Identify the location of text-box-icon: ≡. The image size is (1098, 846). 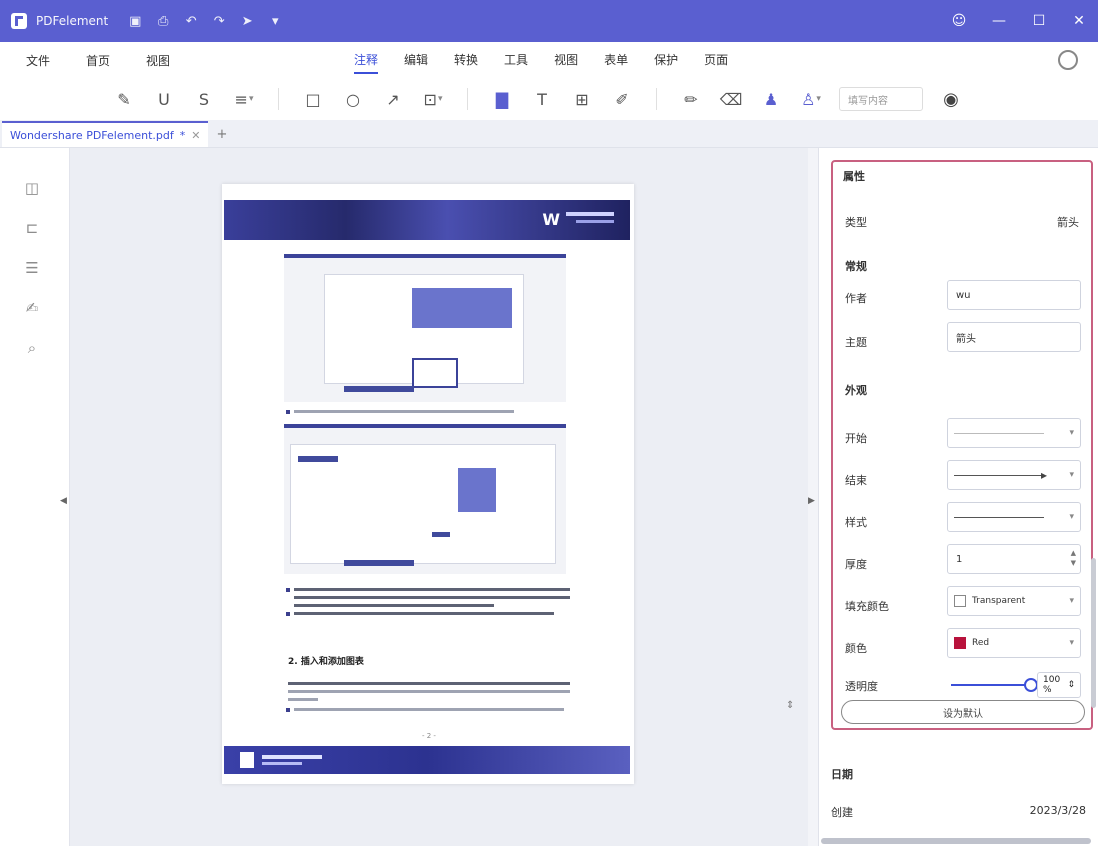
(244, 99).